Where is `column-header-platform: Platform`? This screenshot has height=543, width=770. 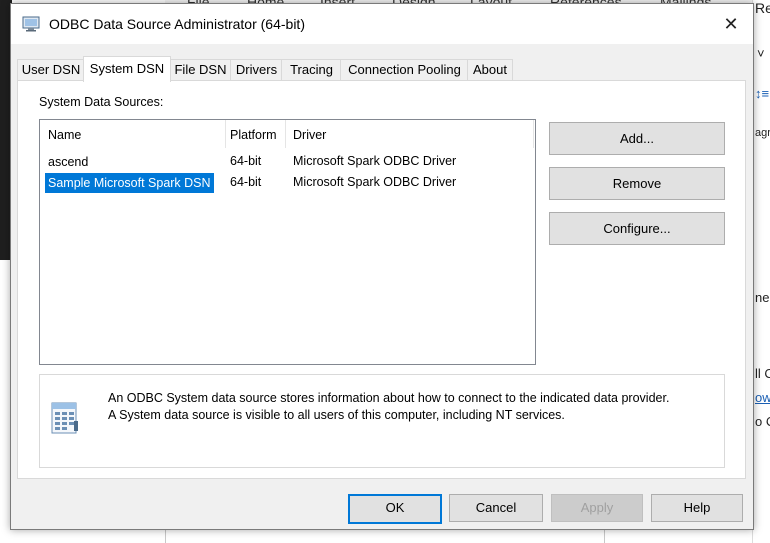
column-header-platform: Platform is located at coordinates (253, 135).